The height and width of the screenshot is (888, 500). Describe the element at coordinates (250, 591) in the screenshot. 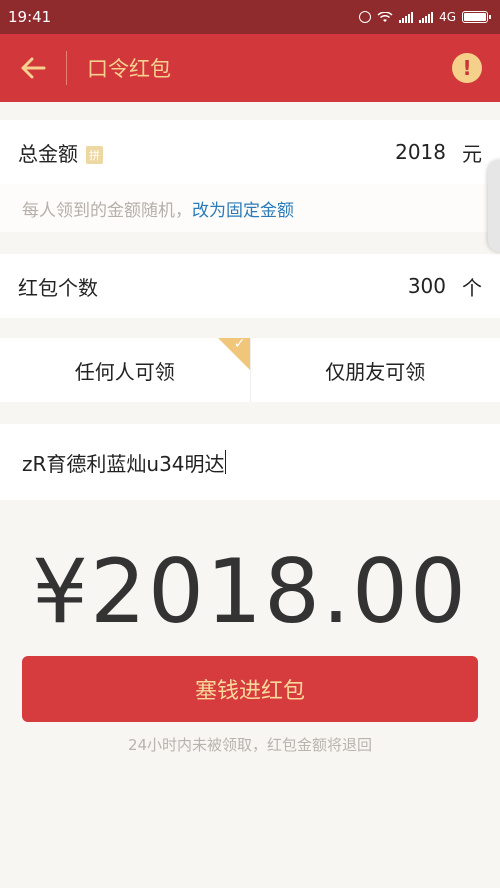

I see `amount-display: ¥2018.00` at that location.